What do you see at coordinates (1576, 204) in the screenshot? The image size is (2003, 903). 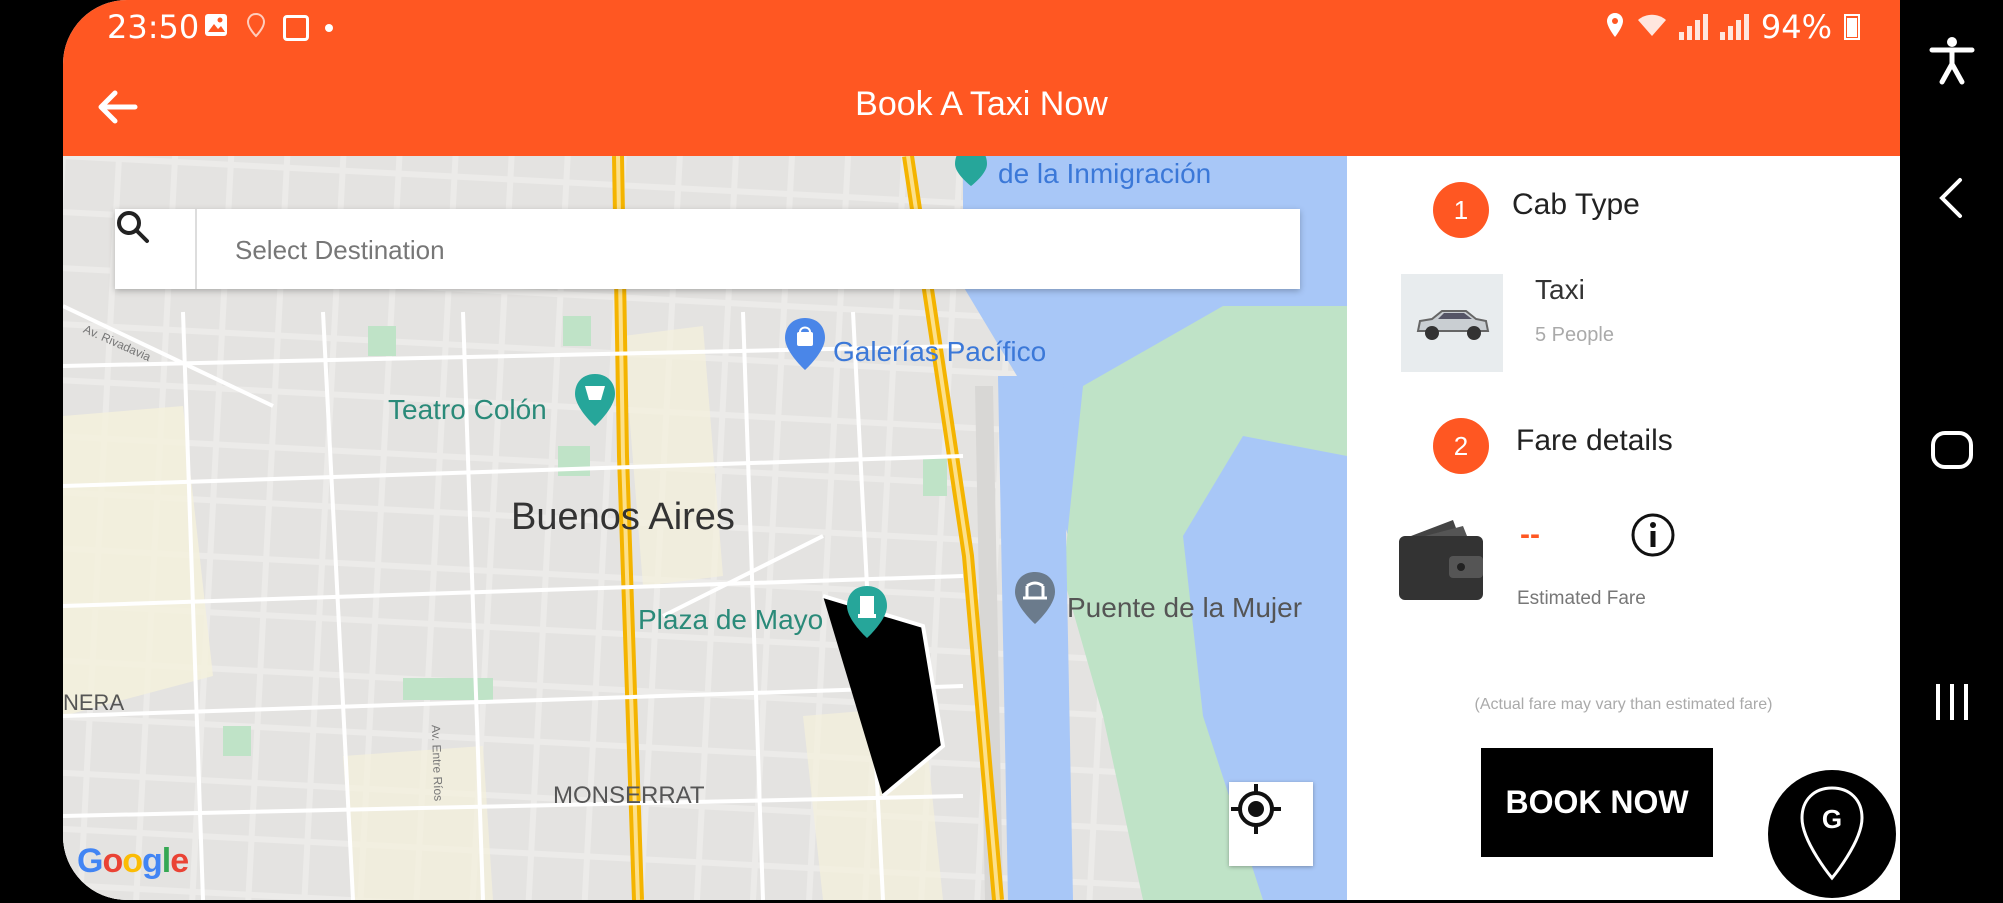 I see `cab-type-heading: Cab Type` at bounding box center [1576, 204].